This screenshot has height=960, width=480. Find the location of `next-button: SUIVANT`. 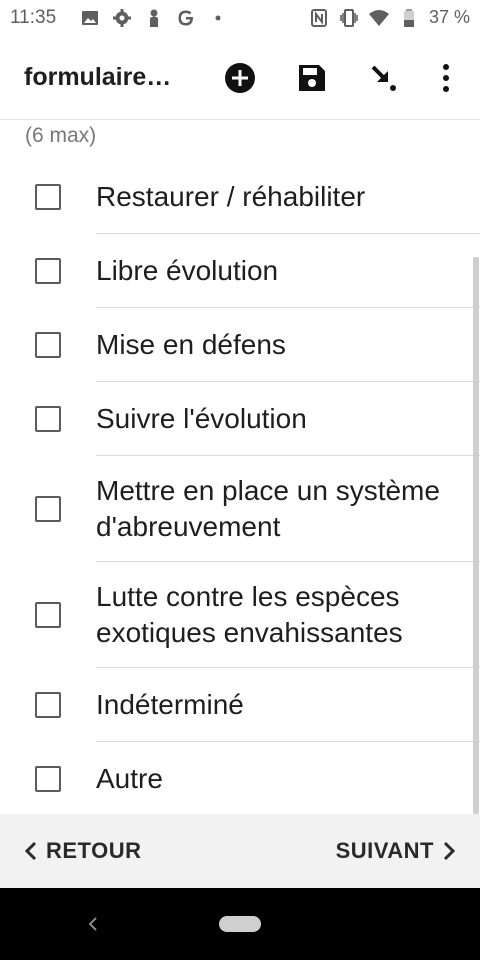

next-button: SUIVANT is located at coordinates (396, 851).